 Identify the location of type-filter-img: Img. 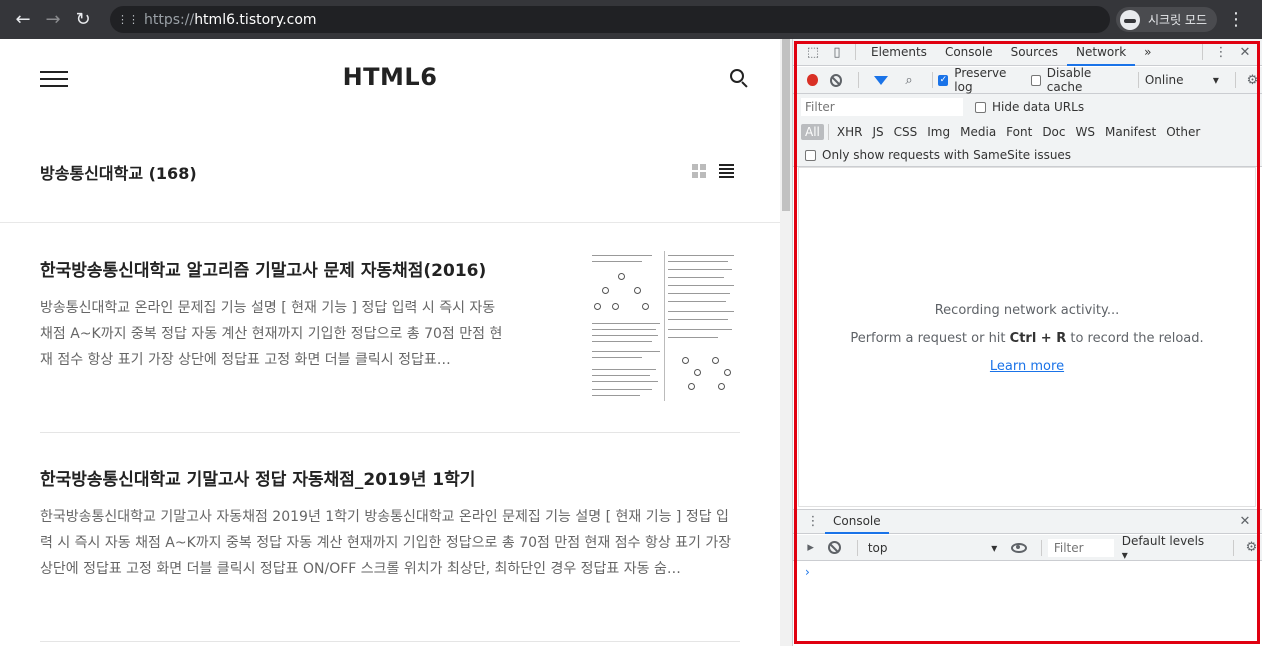
(938, 132).